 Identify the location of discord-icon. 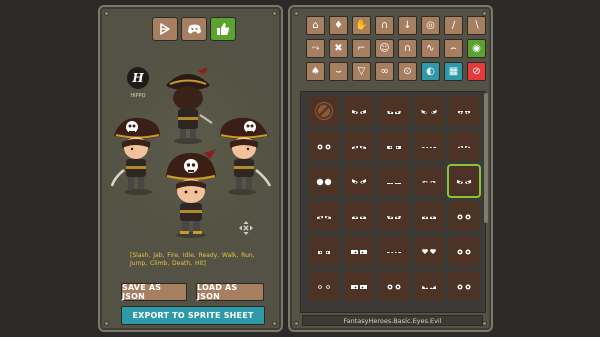
(194, 29).